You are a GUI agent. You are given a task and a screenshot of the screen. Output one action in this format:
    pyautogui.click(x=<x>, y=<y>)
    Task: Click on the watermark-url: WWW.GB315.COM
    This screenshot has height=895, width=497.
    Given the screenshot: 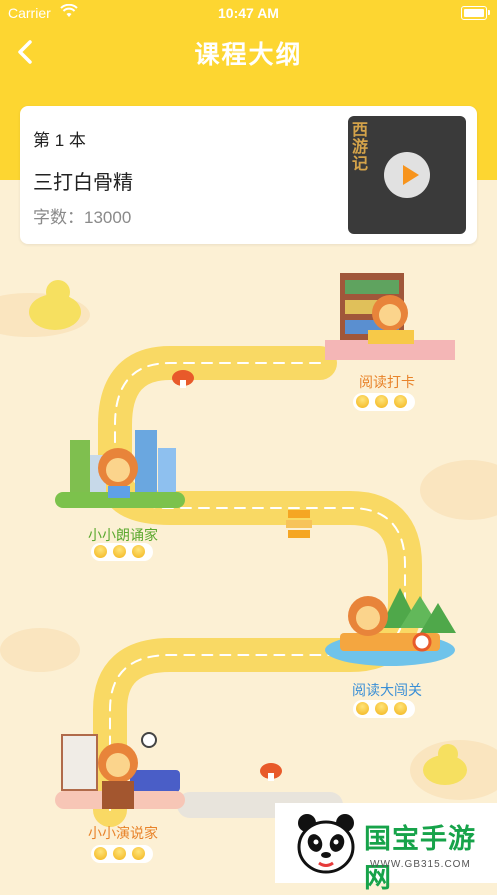 What is the action you would take?
    pyautogui.click(x=420, y=864)
    